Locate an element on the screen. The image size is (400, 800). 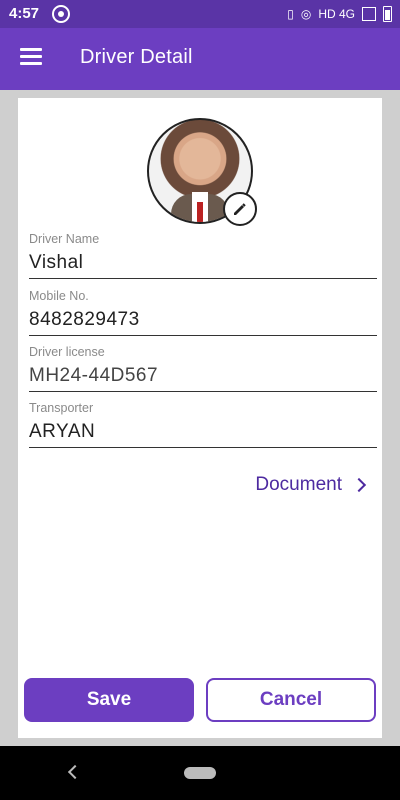
vibrate-icon: ▯ is located at coordinates (290, 14).